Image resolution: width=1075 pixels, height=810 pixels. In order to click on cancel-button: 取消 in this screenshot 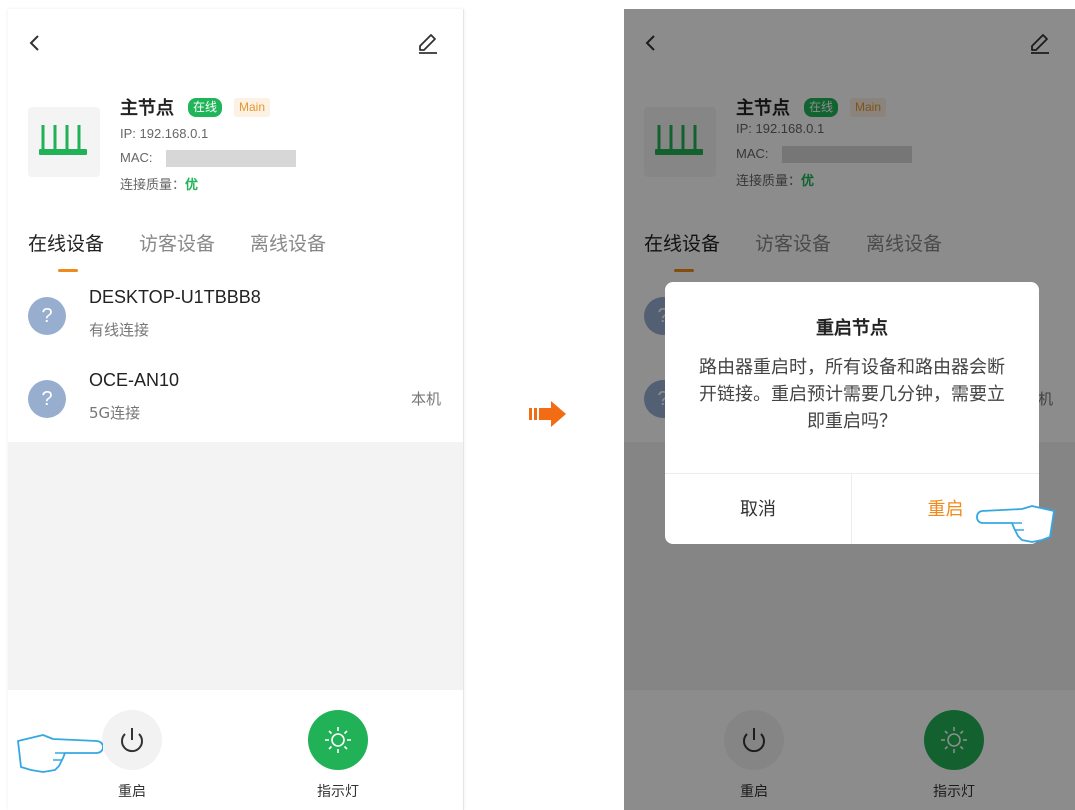, I will do `click(758, 509)`.